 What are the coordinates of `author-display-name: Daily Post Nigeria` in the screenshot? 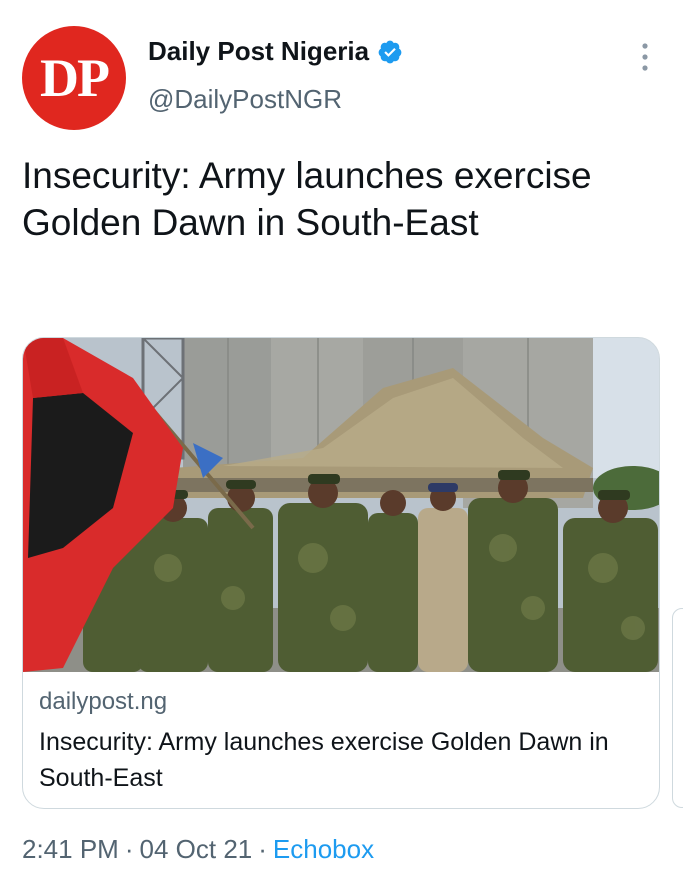 It's located at (258, 51).